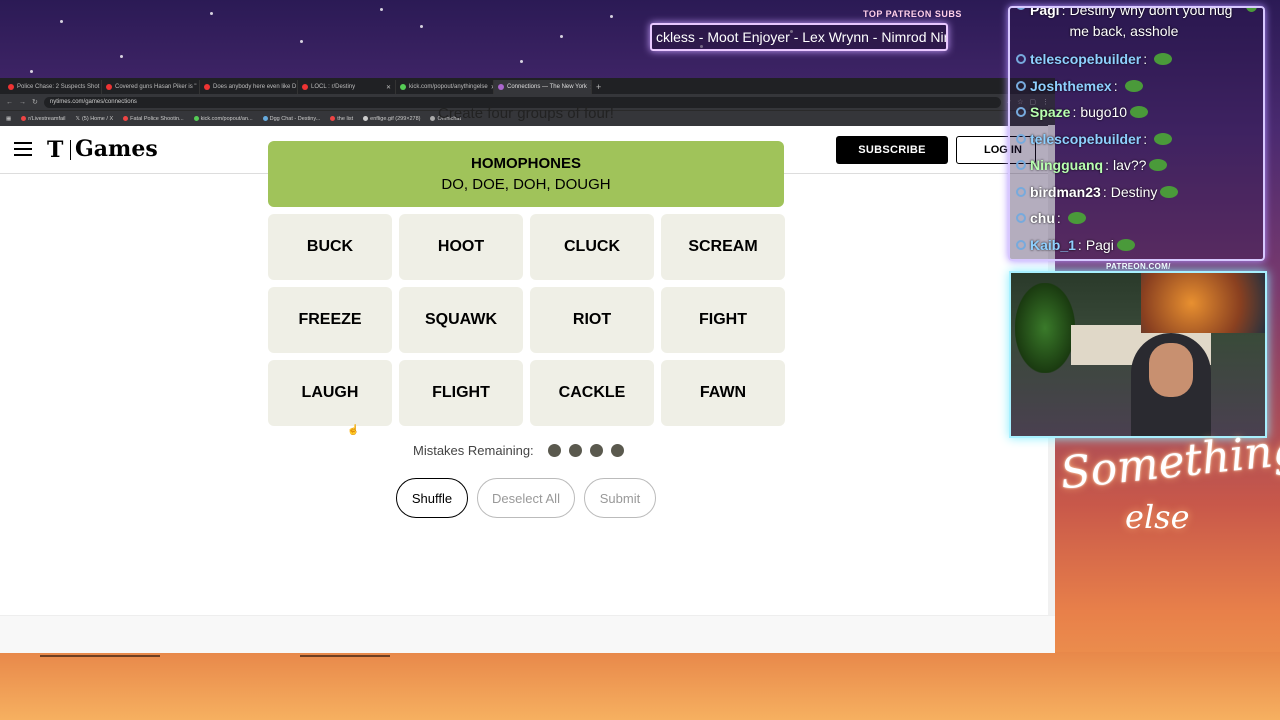 This screenshot has width=1280, height=720. What do you see at coordinates (892, 150) in the screenshot?
I see `subscribe-button: SUBSCRIBE` at bounding box center [892, 150].